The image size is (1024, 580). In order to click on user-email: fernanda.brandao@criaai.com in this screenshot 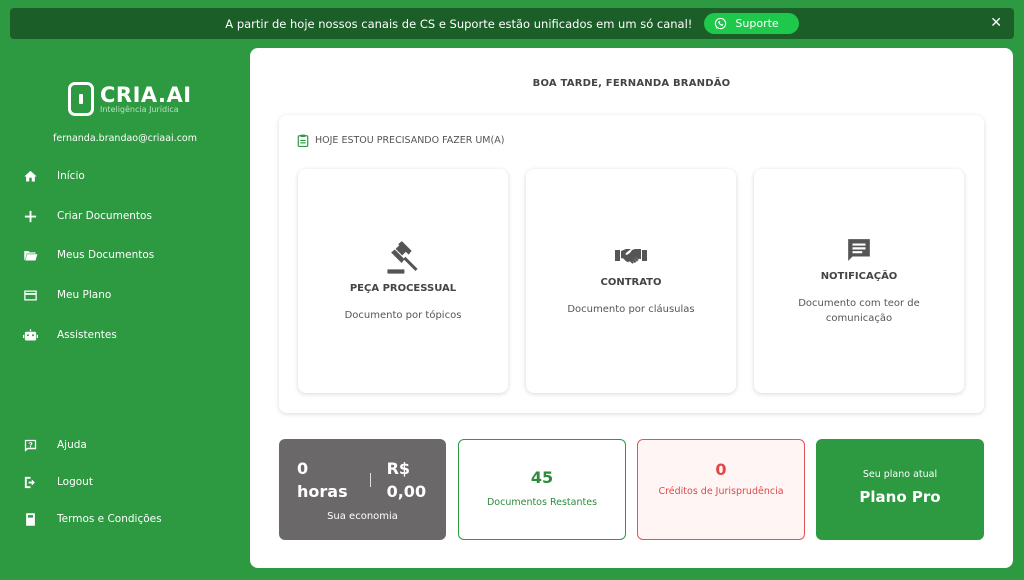, I will do `click(125, 138)`.